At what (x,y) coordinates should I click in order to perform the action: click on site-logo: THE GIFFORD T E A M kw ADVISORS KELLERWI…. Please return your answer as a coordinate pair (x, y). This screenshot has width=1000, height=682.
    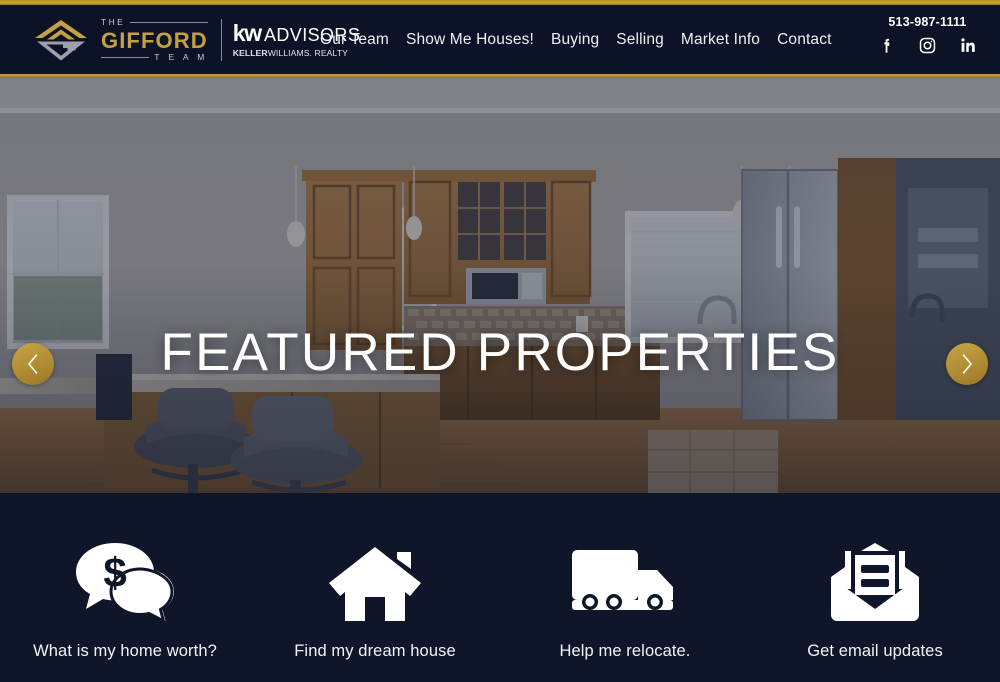
    Looking at the image, I should click on (195, 40).